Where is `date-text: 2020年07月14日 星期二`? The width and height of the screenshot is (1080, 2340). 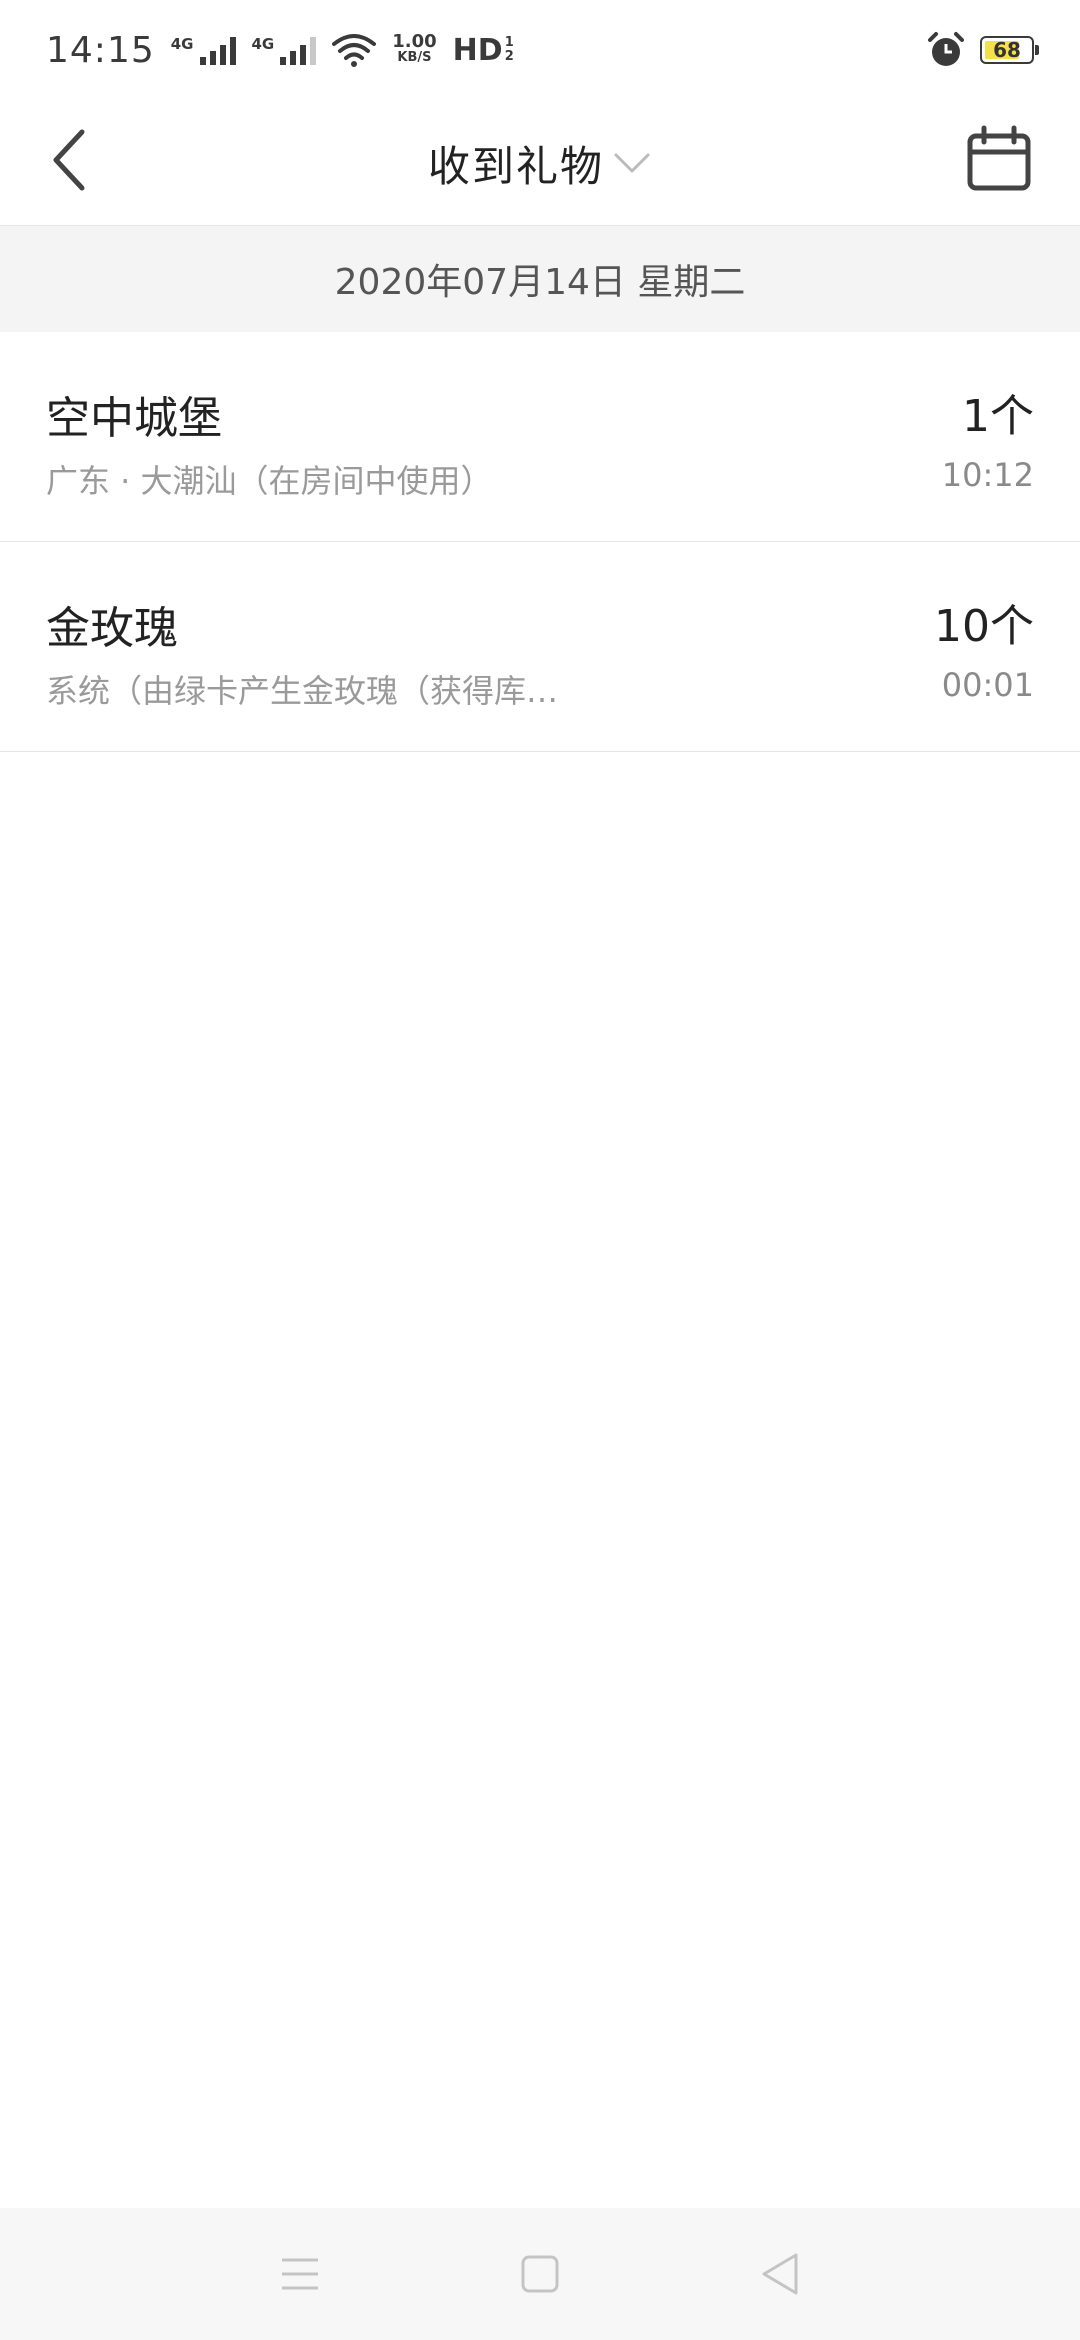 date-text: 2020年07月14日 星期二 is located at coordinates (540, 282).